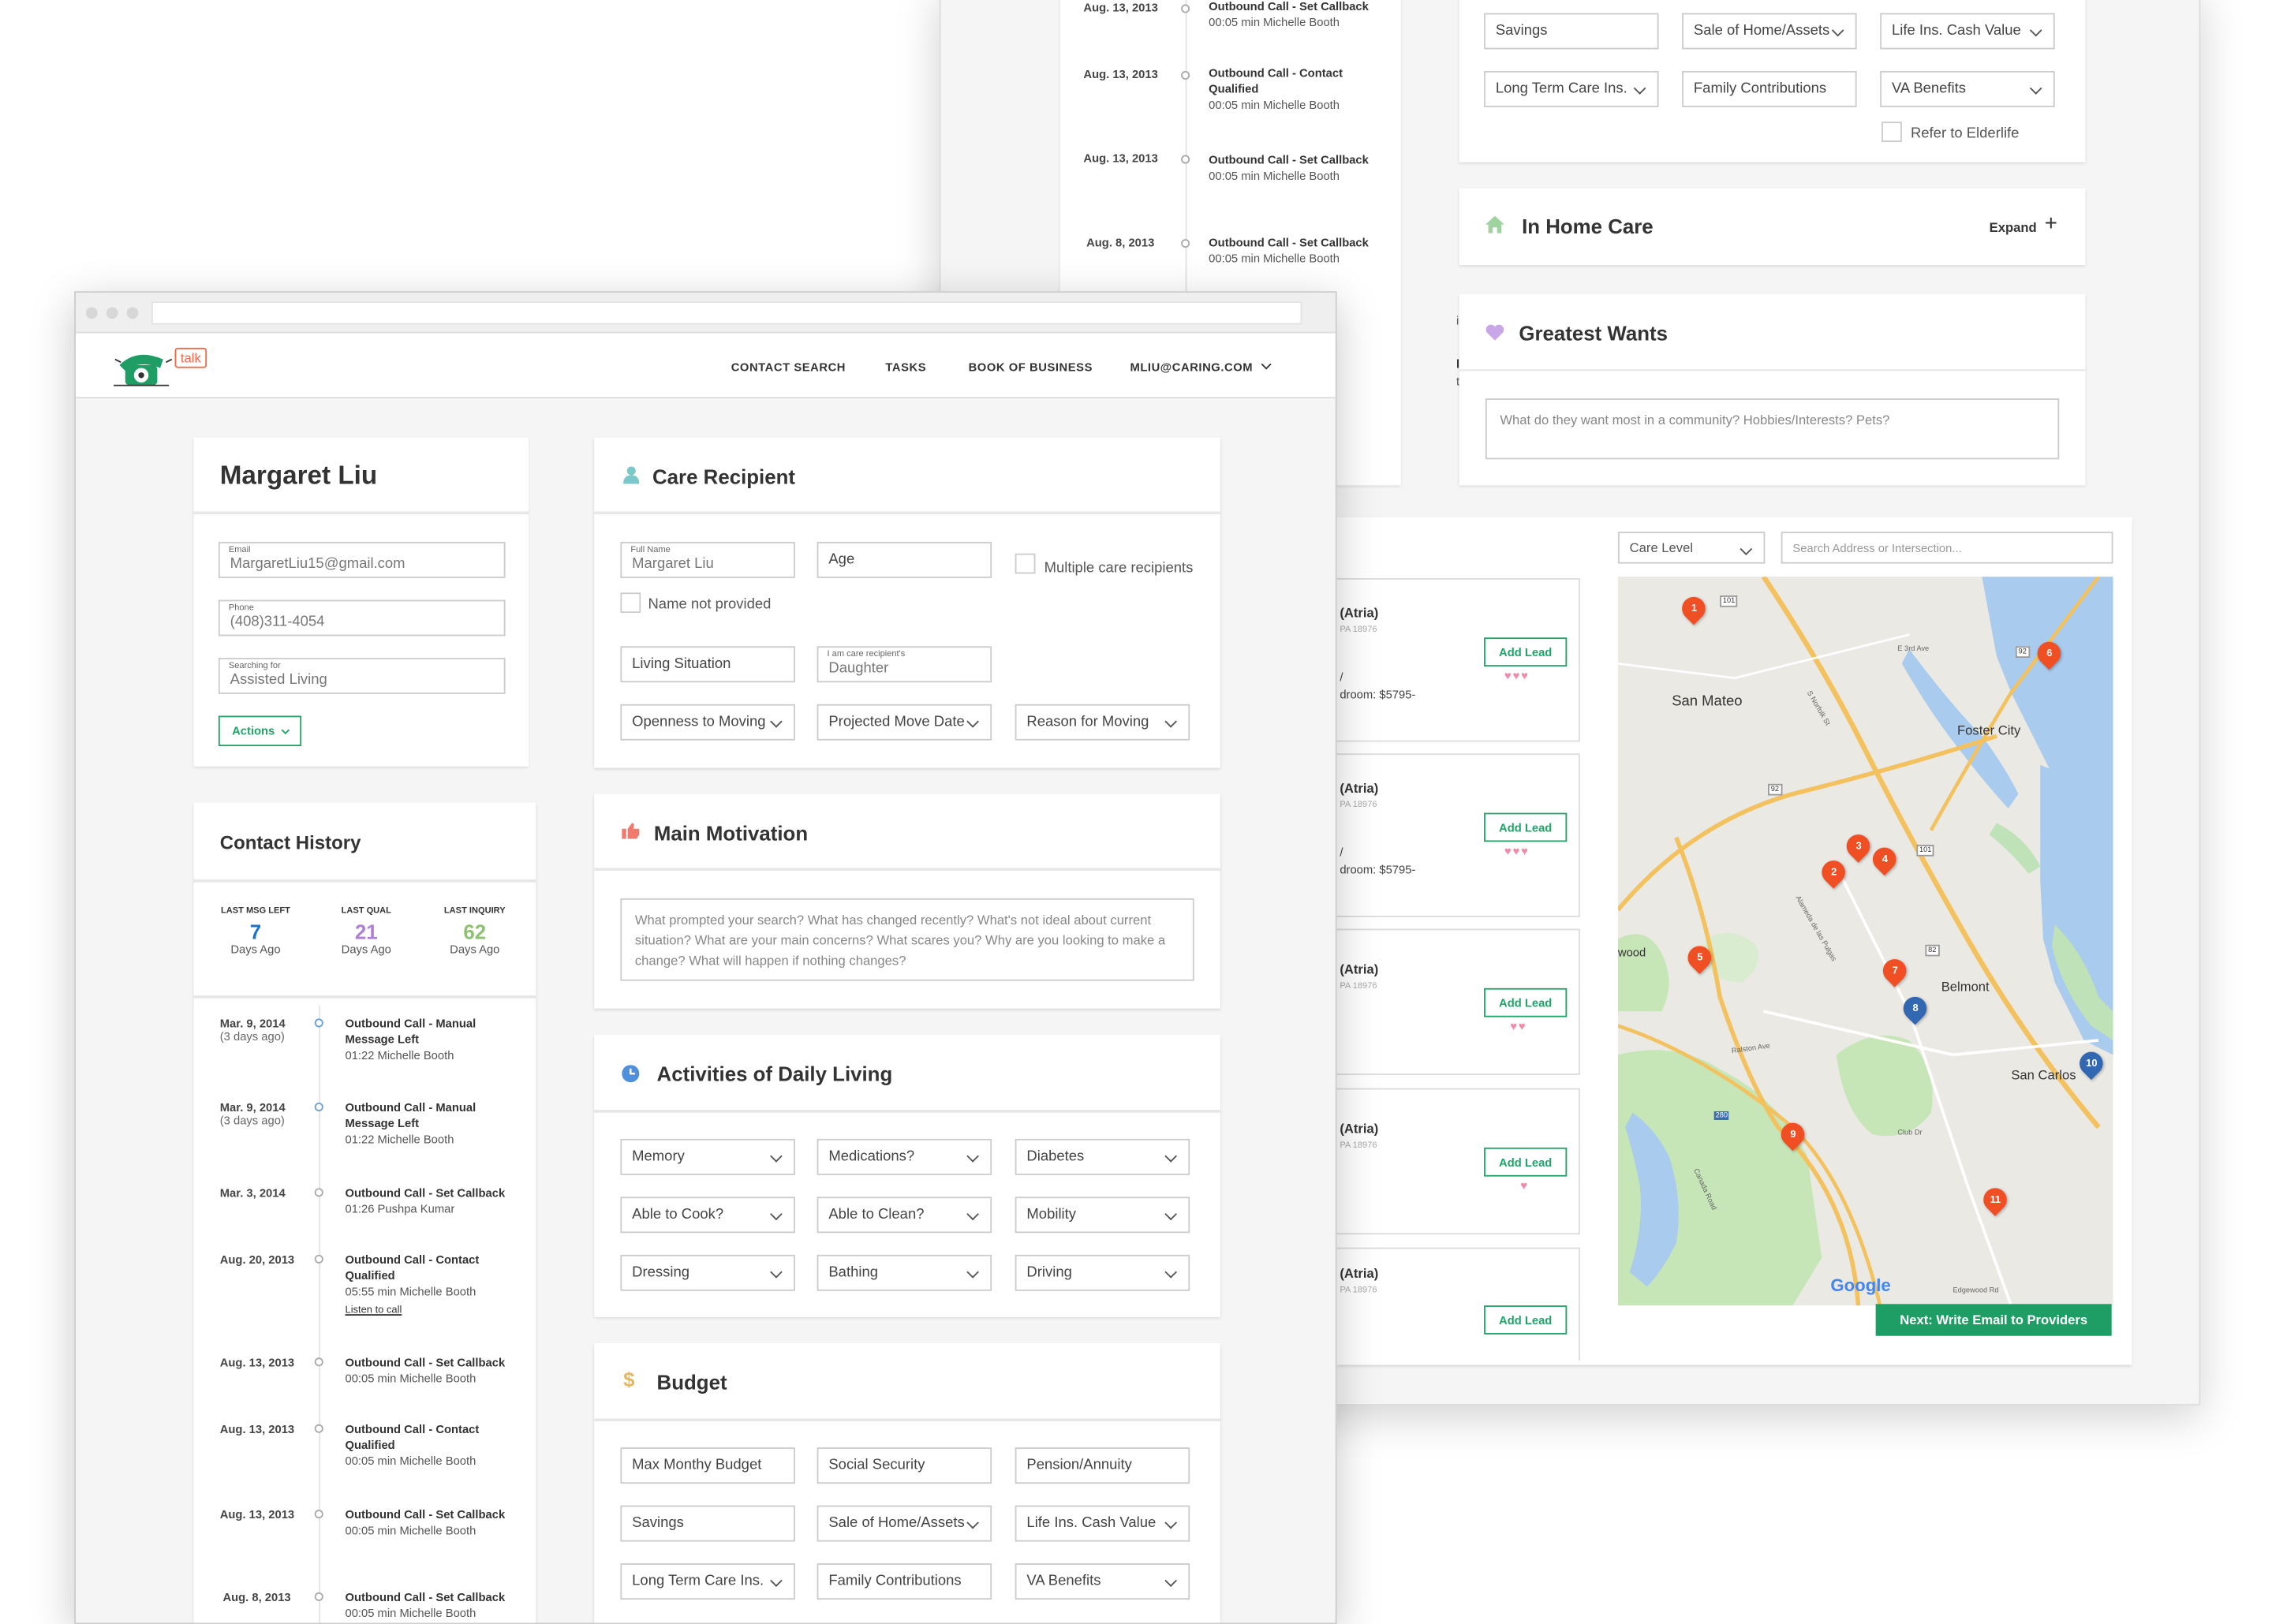 Image resolution: width=2272 pixels, height=1624 pixels. Describe the element at coordinates (241, 609) in the screenshot. I see `field-label: Phone` at that location.